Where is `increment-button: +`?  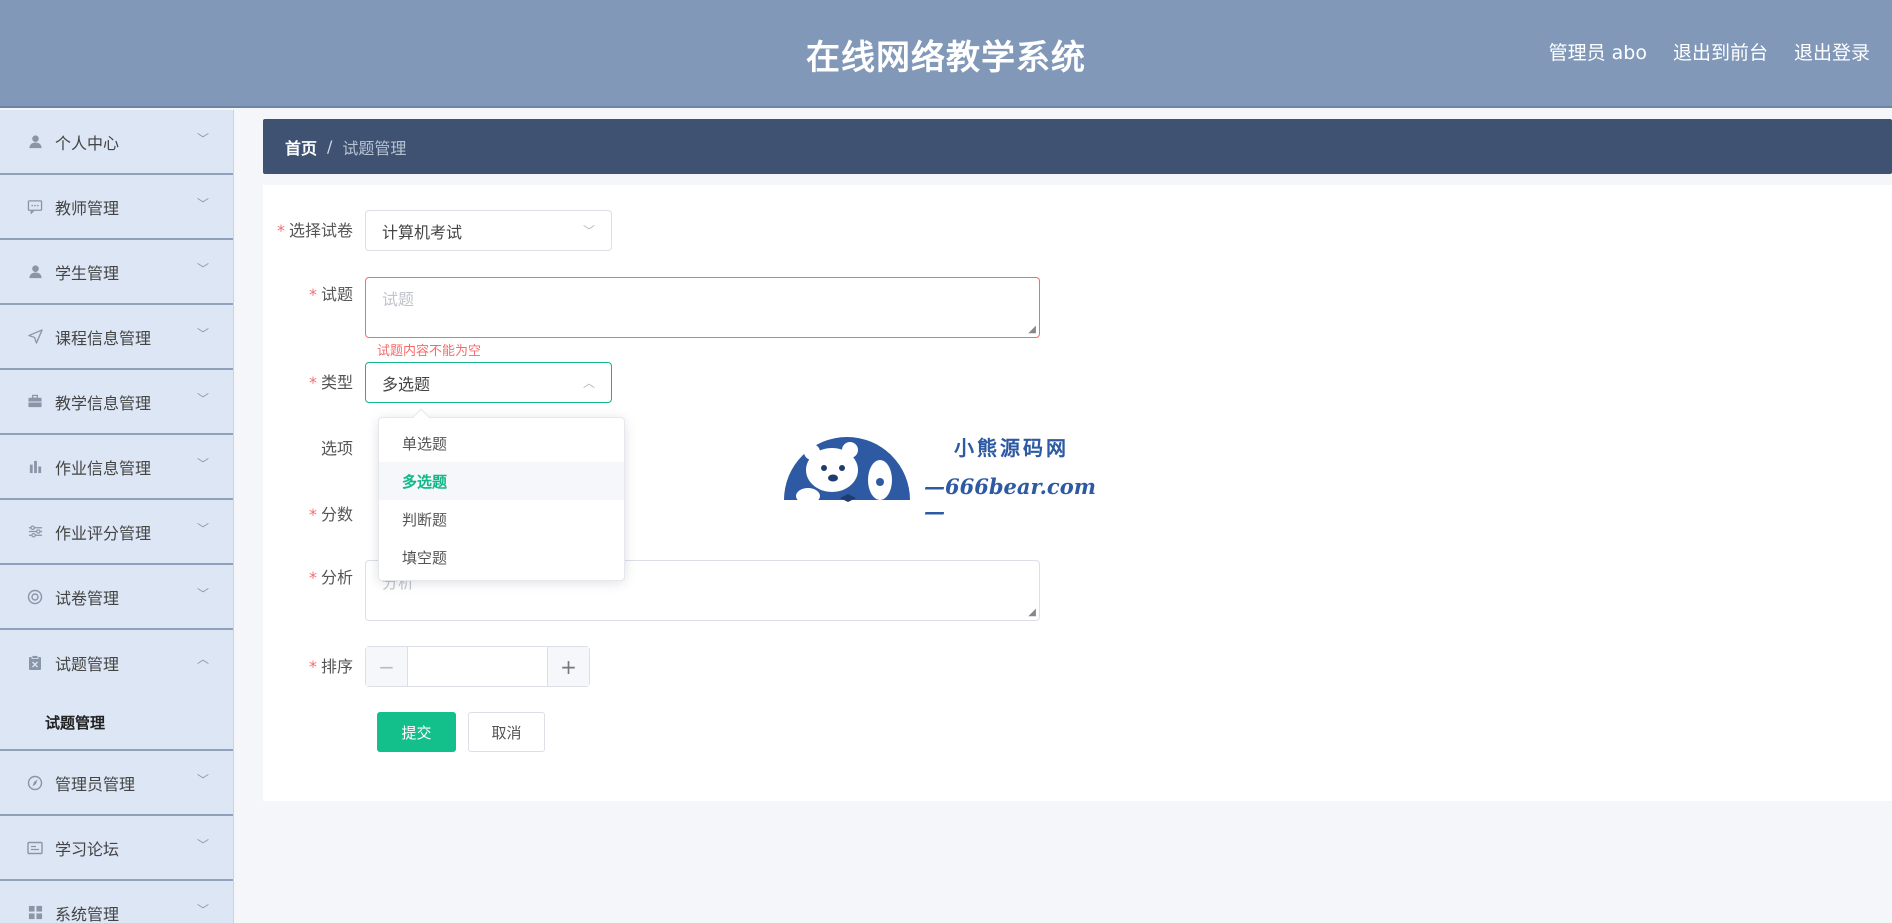 increment-button: + is located at coordinates (568, 666).